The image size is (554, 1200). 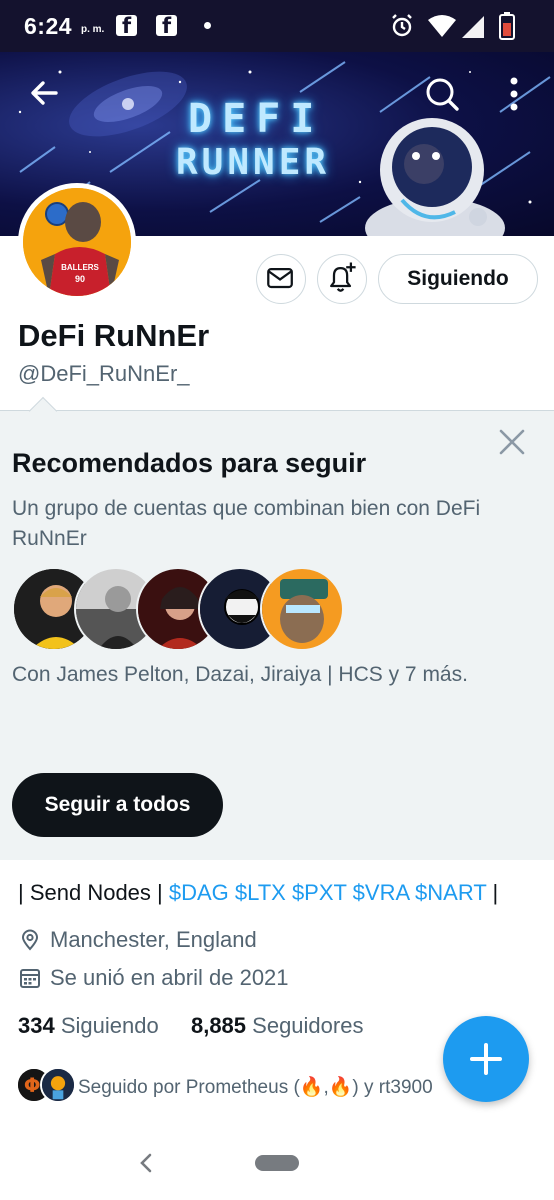 I want to click on followed-by-row: Φ Seguido por Prometheus (🔥,🔥) y rt3900, so click(x=266, y=1087).